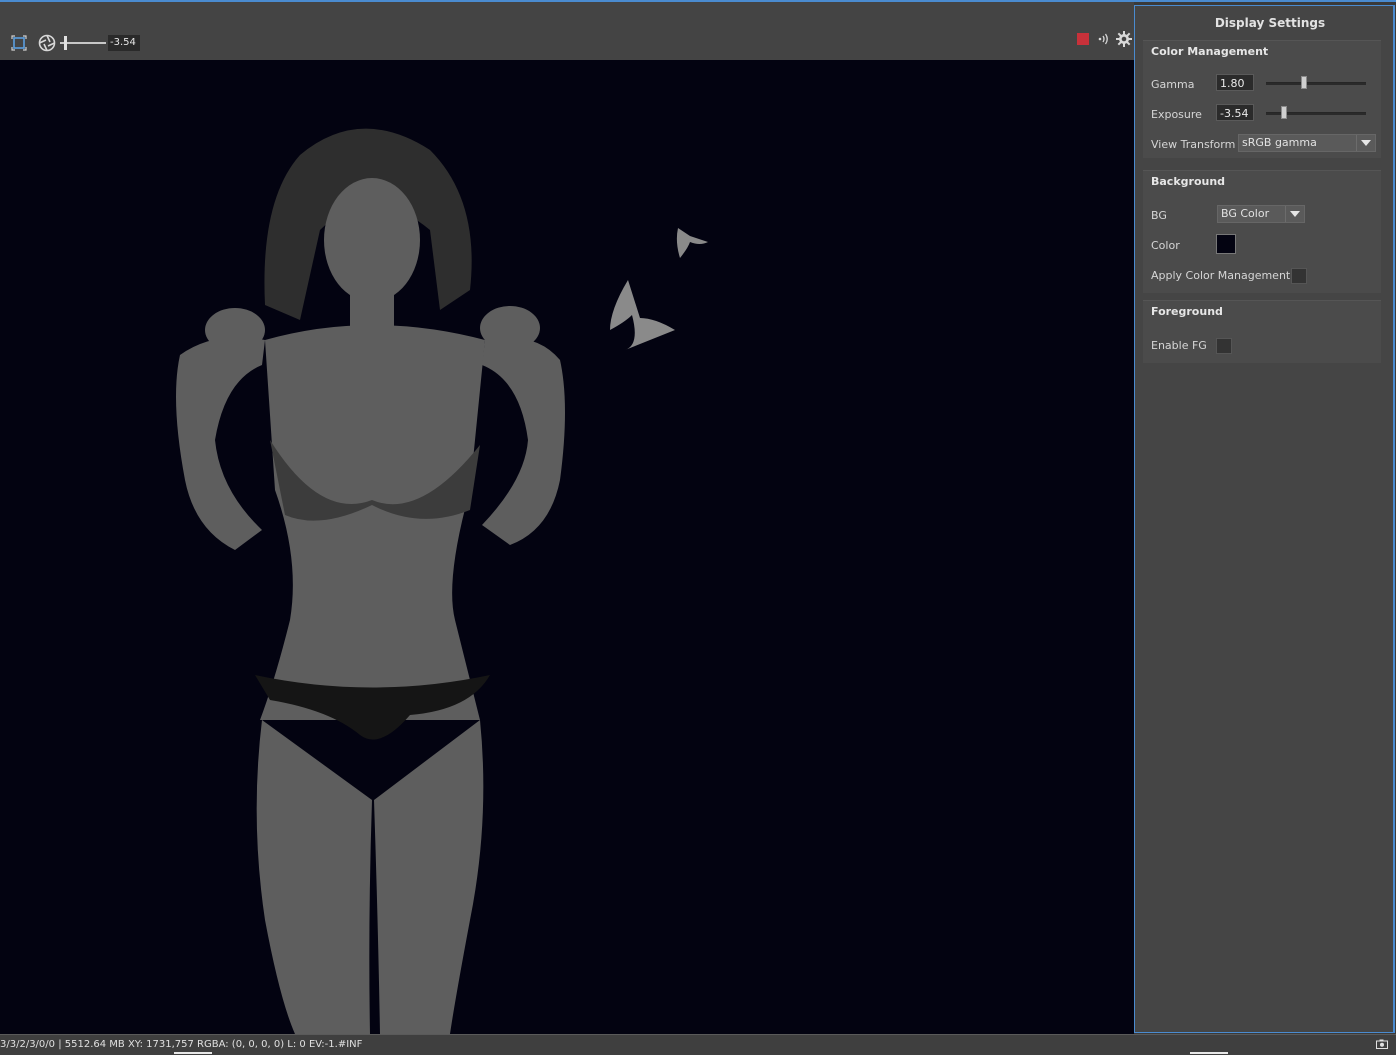 This screenshot has height=1055, width=1396. Describe the element at coordinates (1103, 39) in the screenshot. I see `sound-icon` at that location.